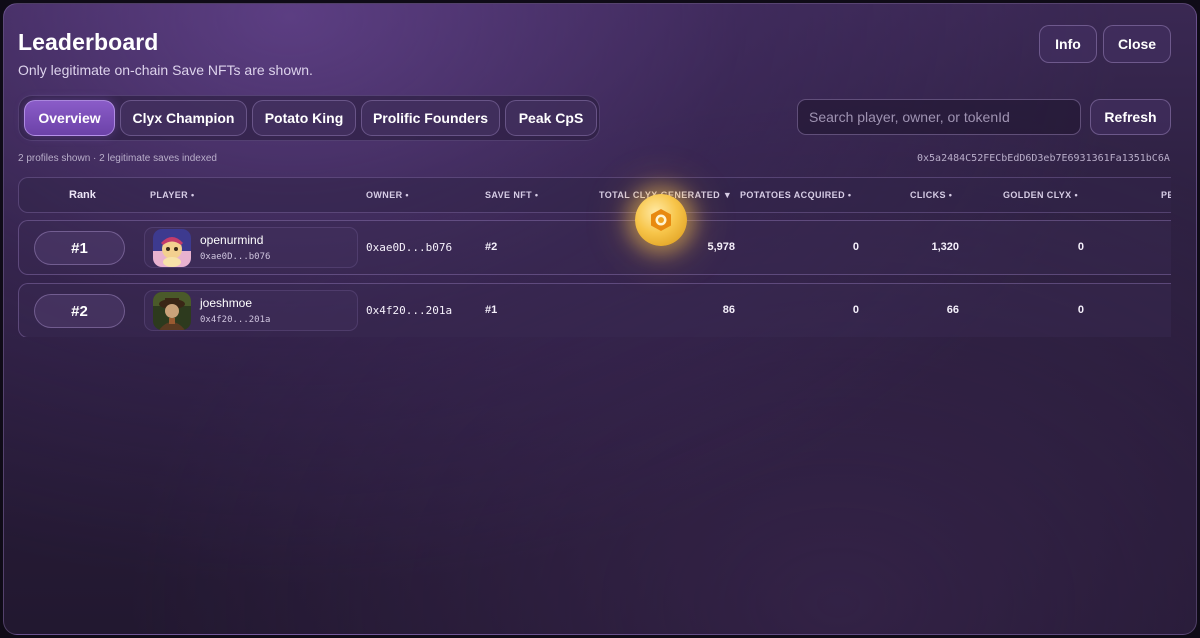 This screenshot has height=638, width=1200. What do you see at coordinates (304, 118) in the screenshot?
I see `tab-potato-king: Potato King` at bounding box center [304, 118].